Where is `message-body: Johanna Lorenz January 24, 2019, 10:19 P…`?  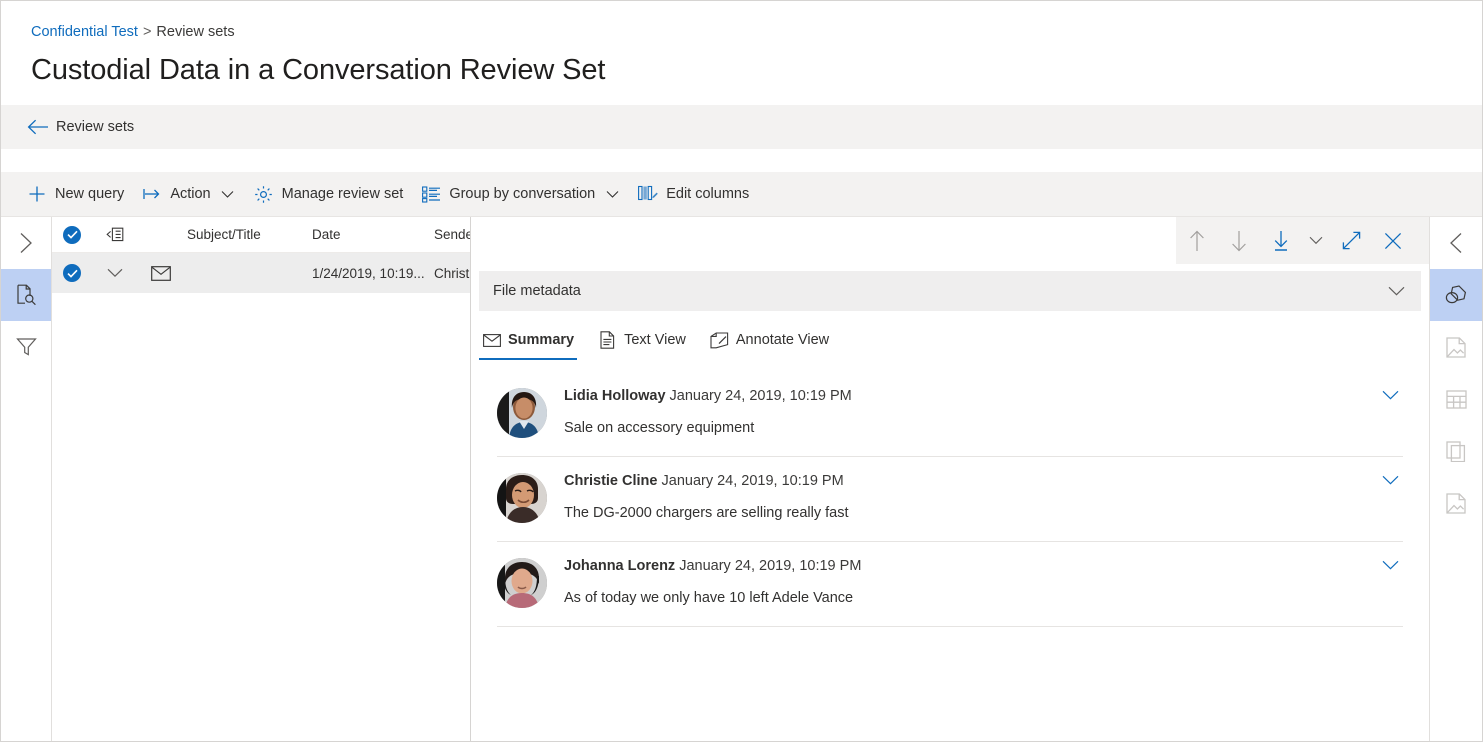 message-body: Johanna Lorenz January 24, 2019, 10:19 P… is located at coordinates (970, 582).